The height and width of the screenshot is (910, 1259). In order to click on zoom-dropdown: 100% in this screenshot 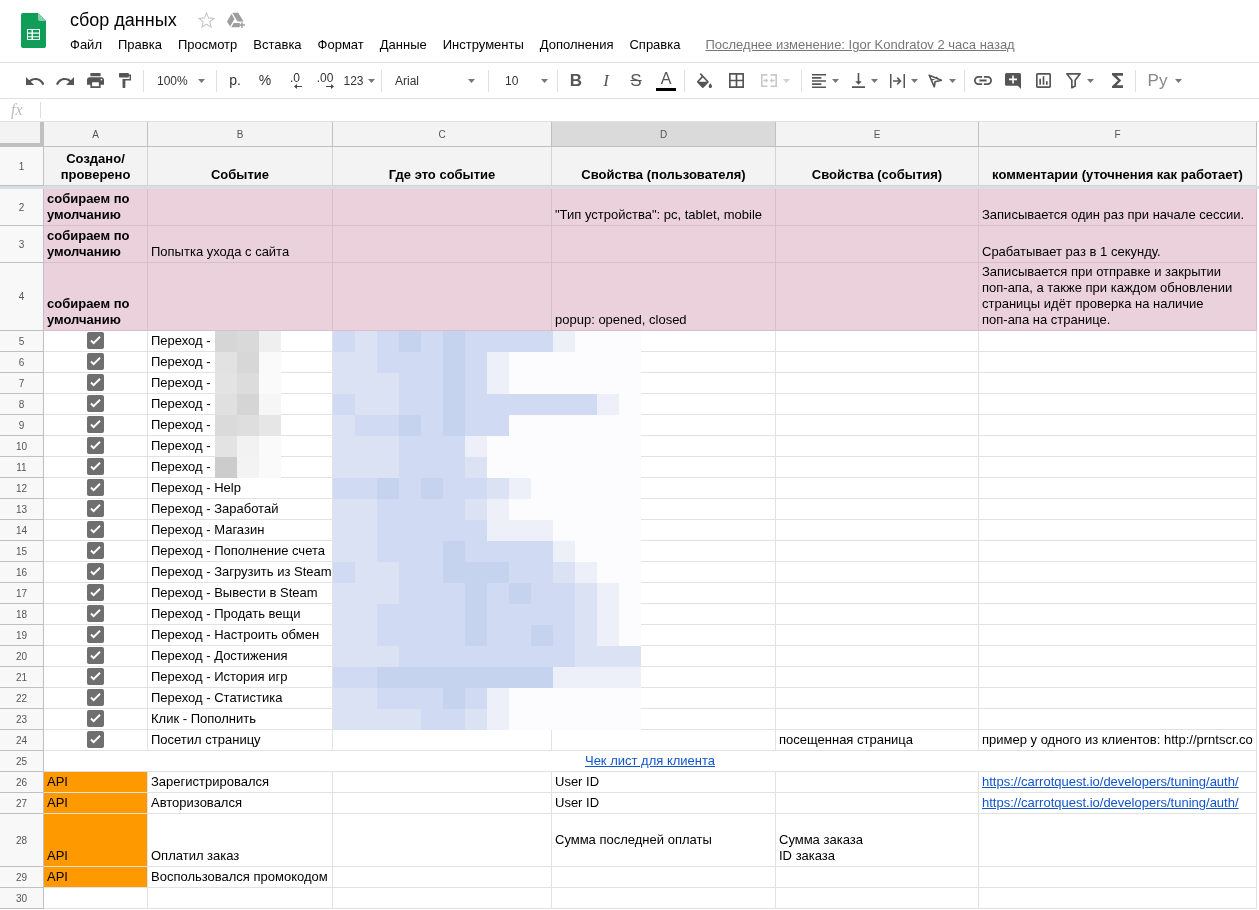, I will do `click(180, 80)`.